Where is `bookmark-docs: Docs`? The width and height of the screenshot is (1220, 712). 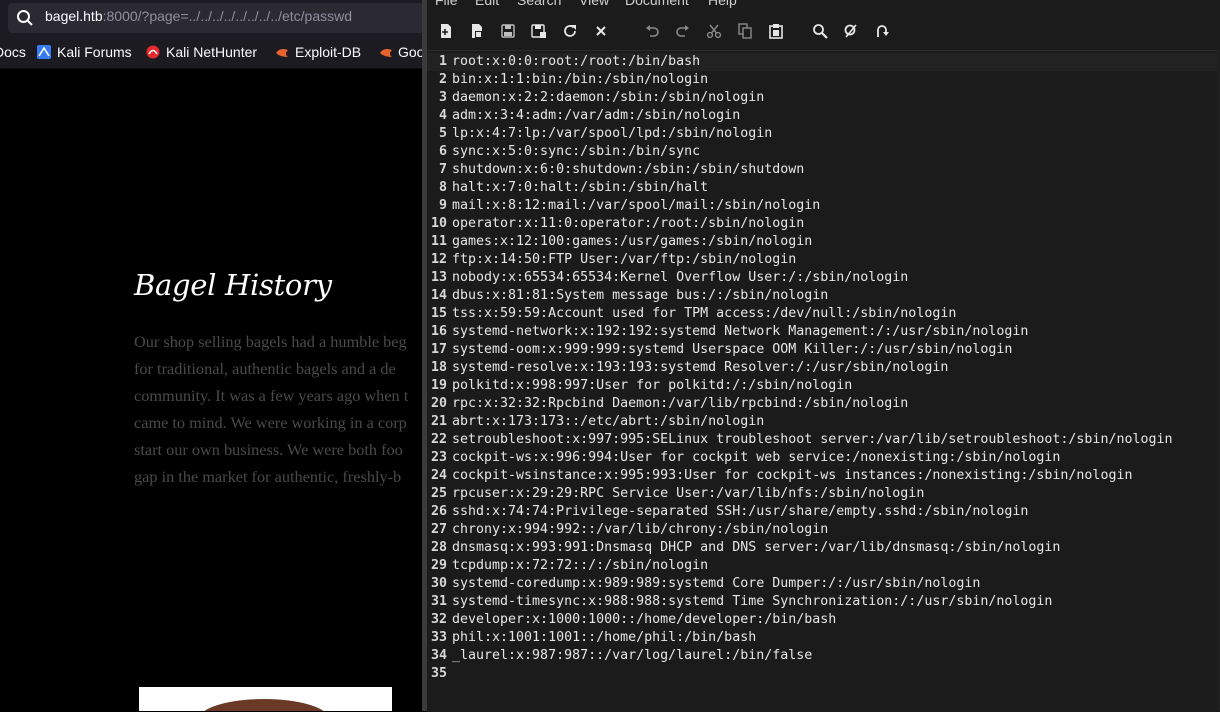 bookmark-docs: Docs is located at coordinates (13, 52).